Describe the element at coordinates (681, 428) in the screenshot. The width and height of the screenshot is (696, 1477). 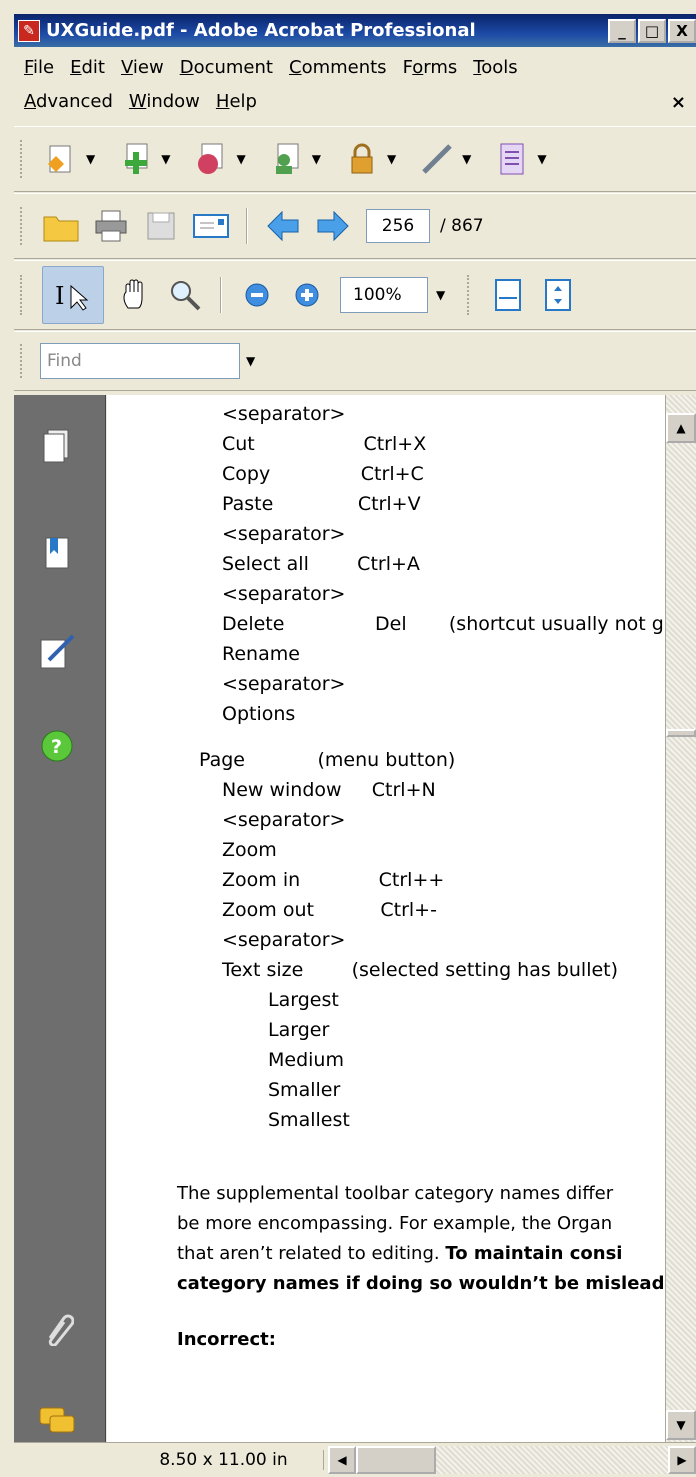
I see `scroll-up-icon: ▲` at that location.